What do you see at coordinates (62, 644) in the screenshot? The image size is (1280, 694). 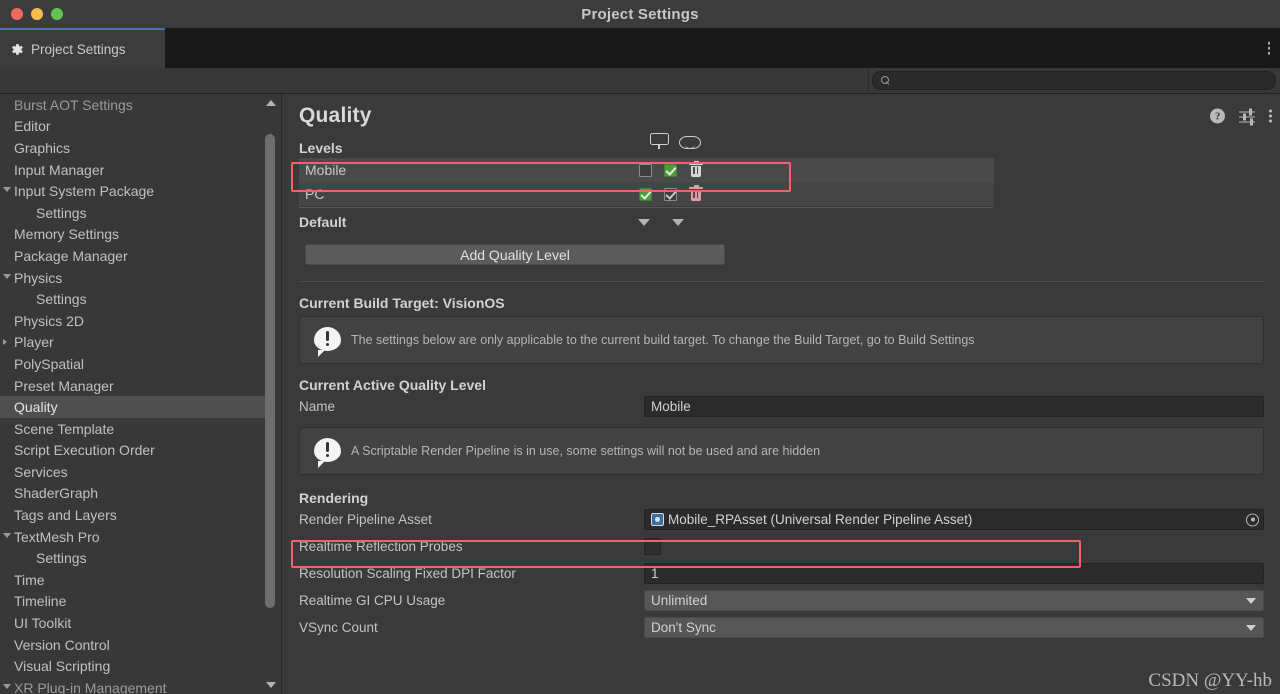 I see `sidebar-item-label: Version Control` at bounding box center [62, 644].